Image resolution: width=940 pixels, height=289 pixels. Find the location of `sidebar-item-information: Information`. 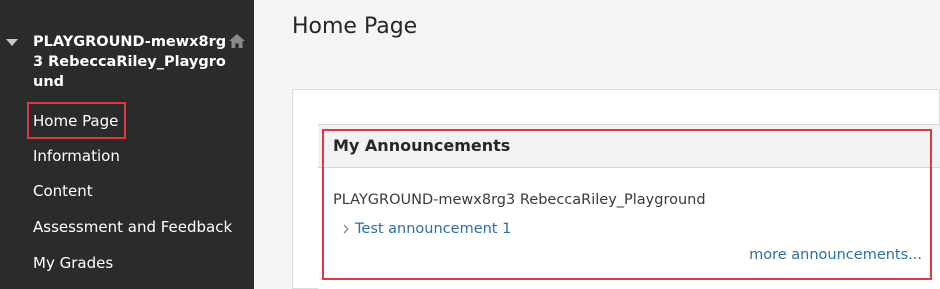

sidebar-item-information: Information is located at coordinates (76, 156).